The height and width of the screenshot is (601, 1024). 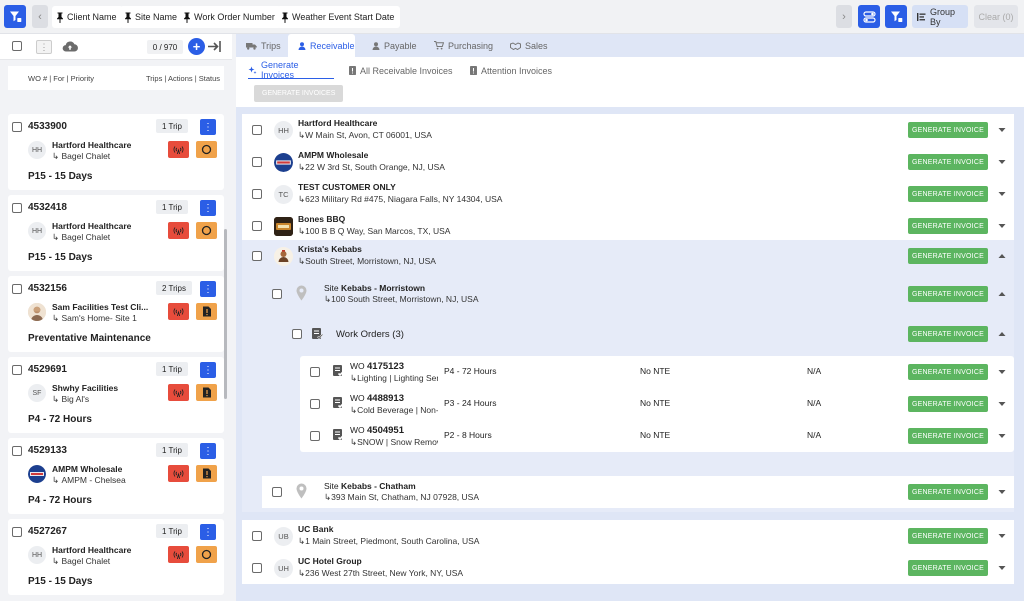 I want to click on filter-config-button, so click(x=896, y=16).